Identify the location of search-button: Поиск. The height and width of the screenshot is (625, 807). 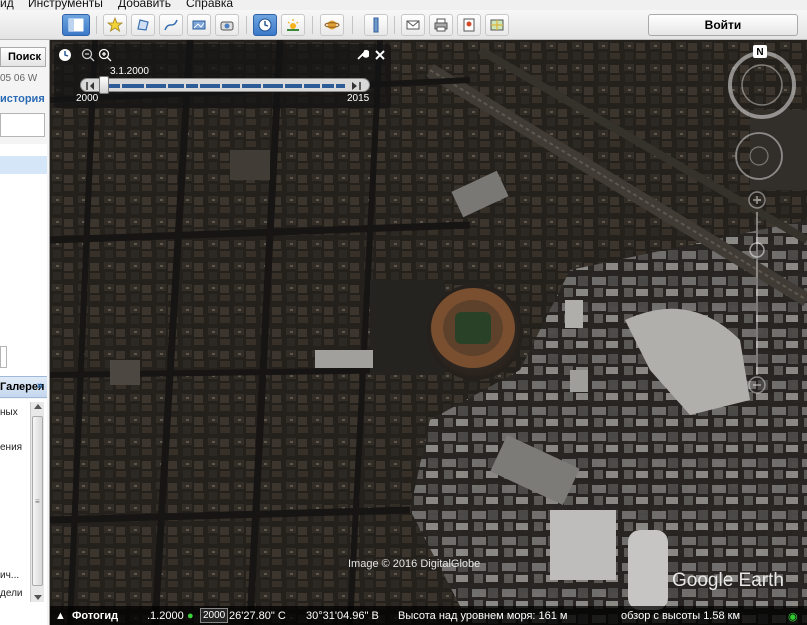
(23, 57).